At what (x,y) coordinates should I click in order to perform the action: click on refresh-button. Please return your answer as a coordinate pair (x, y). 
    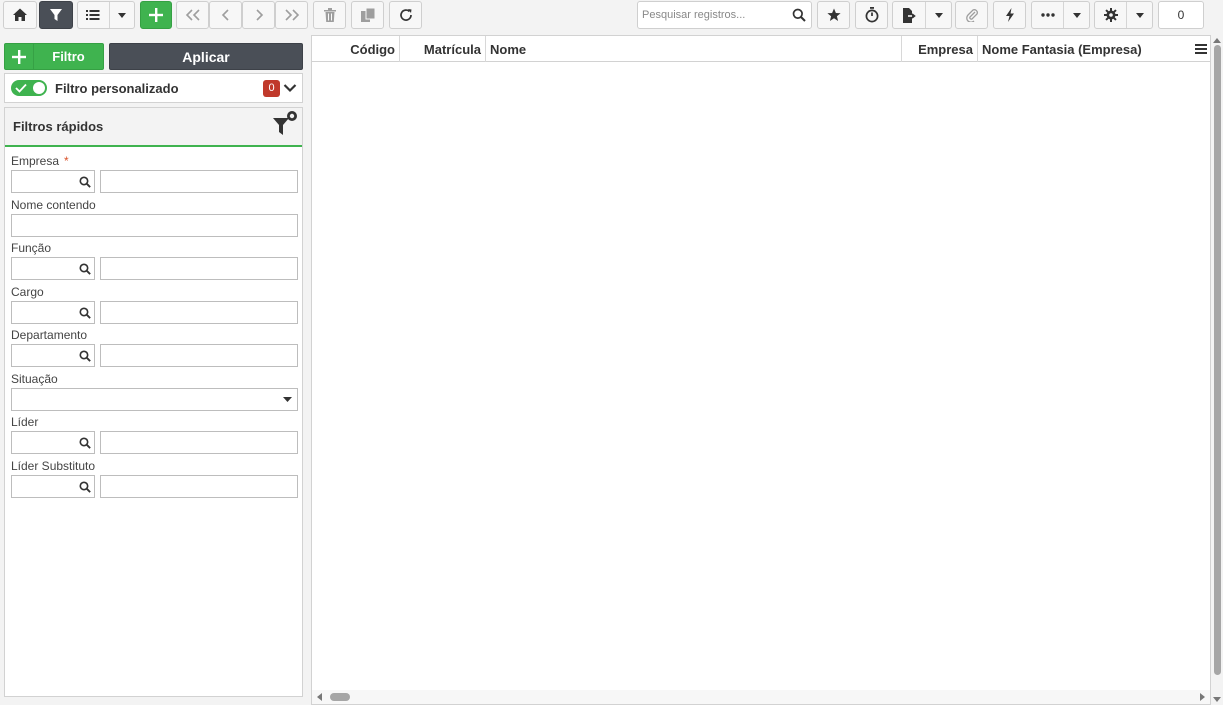
    Looking at the image, I should click on (405, 15).